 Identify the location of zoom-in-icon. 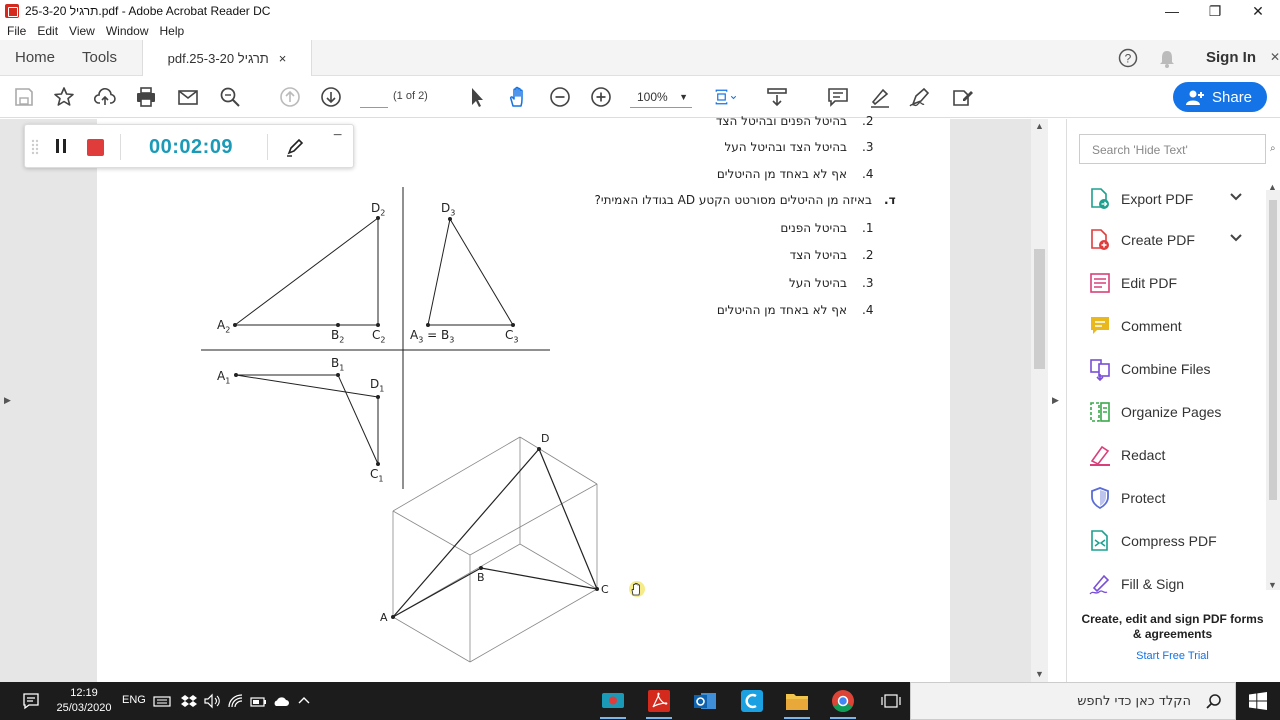
(601, 97).